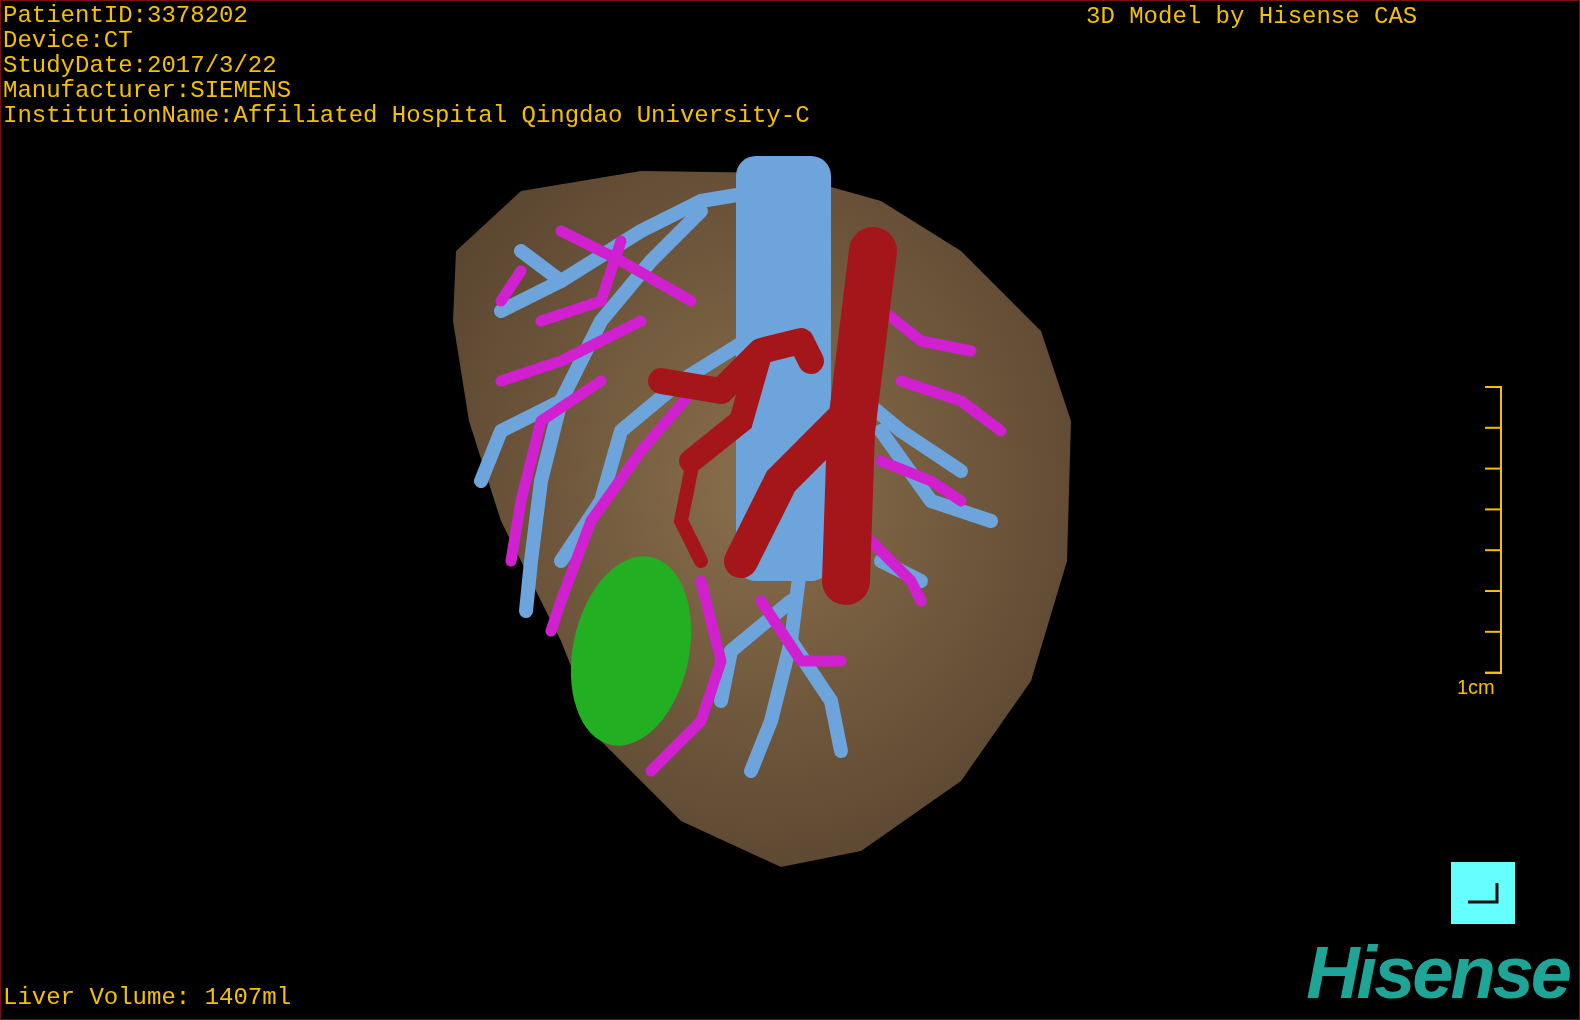 Image resolution: width=1580 pixels, height=1020 pixels. What do you see at coordinates (140, 65) in the screenshot?
I see `study-info-text: StudyDate:2017/3/22` at bounding box center [140, 65].